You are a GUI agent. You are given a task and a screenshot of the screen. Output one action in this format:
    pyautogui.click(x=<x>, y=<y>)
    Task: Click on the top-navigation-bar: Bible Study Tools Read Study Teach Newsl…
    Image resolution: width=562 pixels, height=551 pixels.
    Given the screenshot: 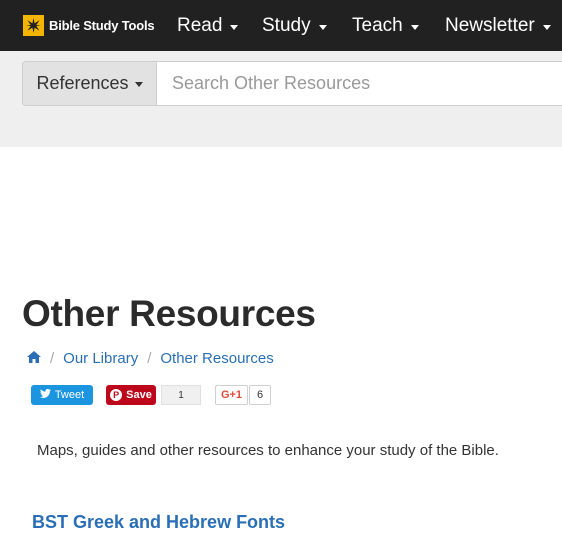 What is the action you would take?
    pyautogui.click(x=281, y=25)
    